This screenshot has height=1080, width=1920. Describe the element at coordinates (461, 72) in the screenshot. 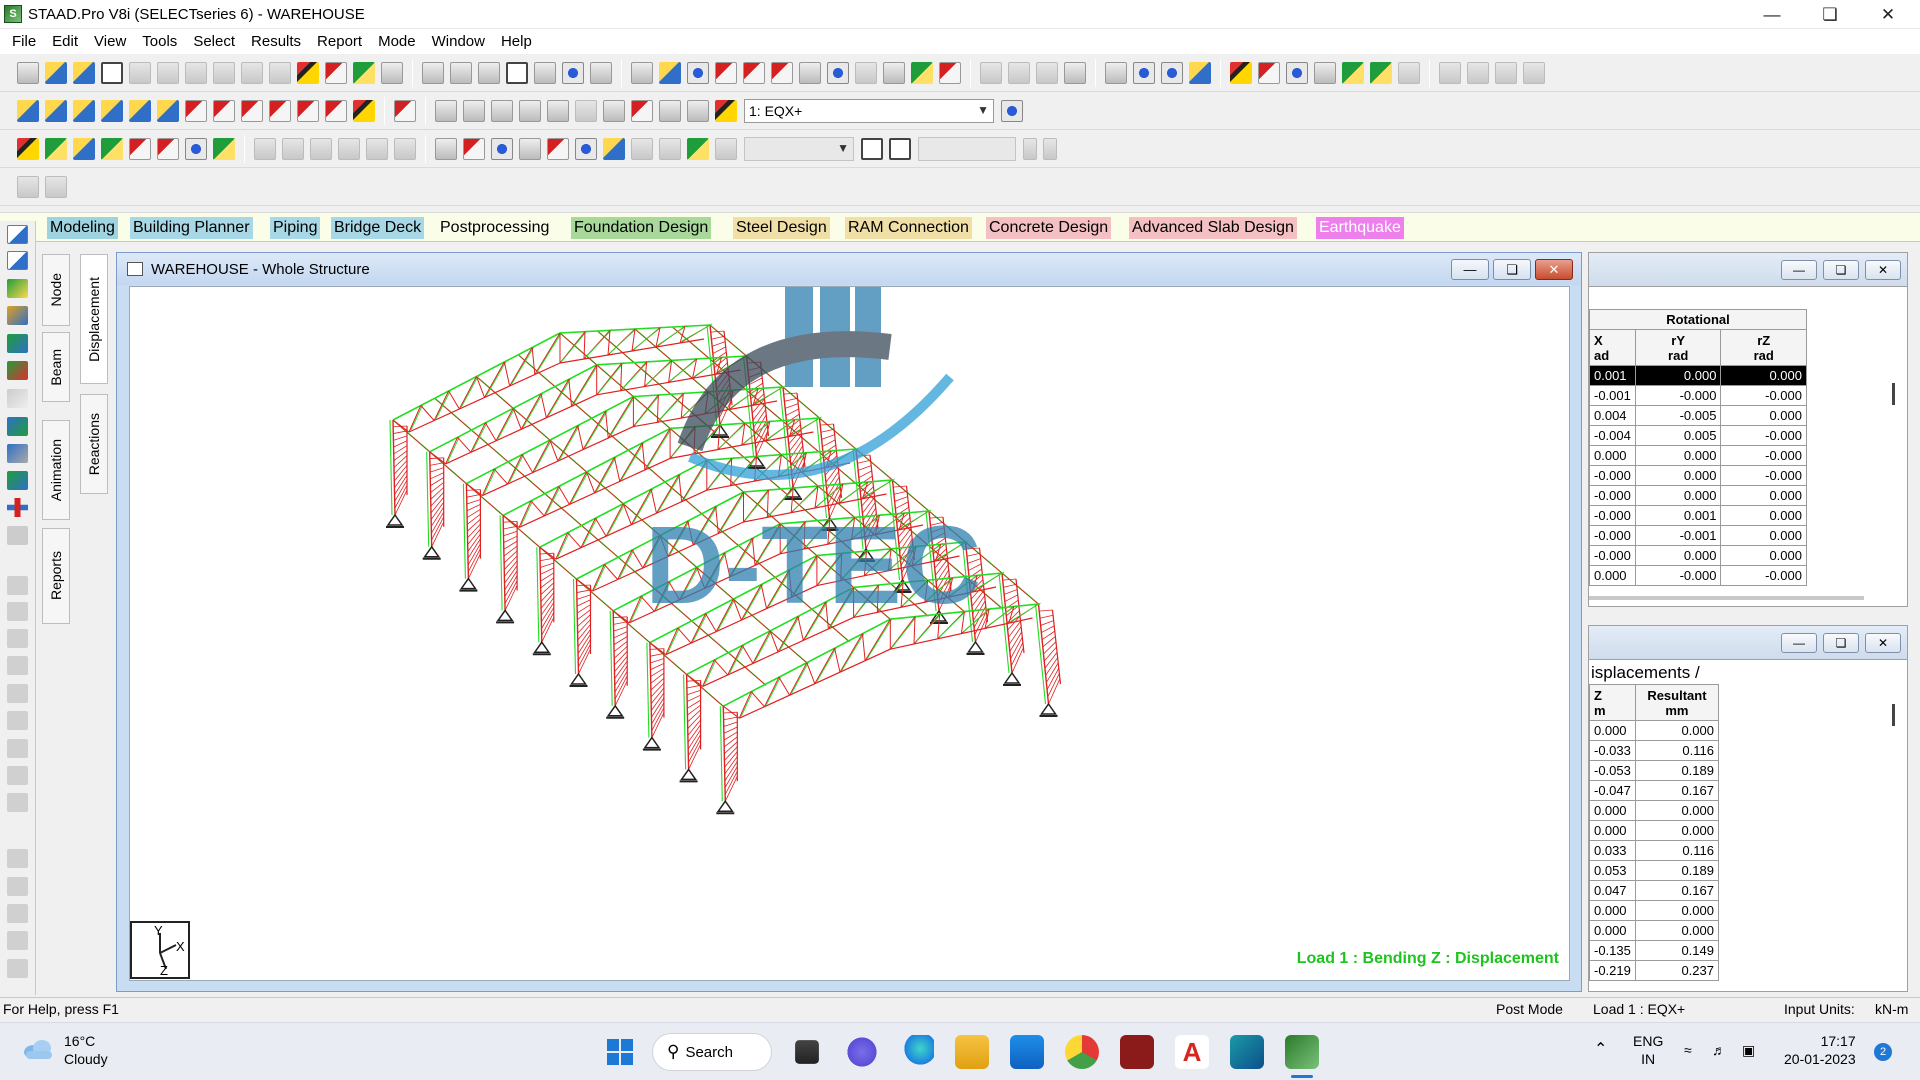

I see `print-preview-icon` at that location.